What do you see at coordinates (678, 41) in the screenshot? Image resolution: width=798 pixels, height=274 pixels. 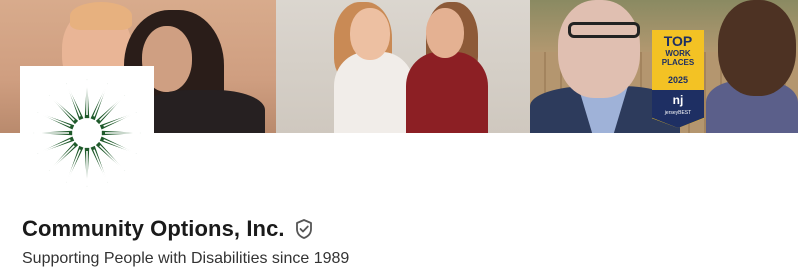 I see `award-top: TOP` at bounding box center [678, 41].